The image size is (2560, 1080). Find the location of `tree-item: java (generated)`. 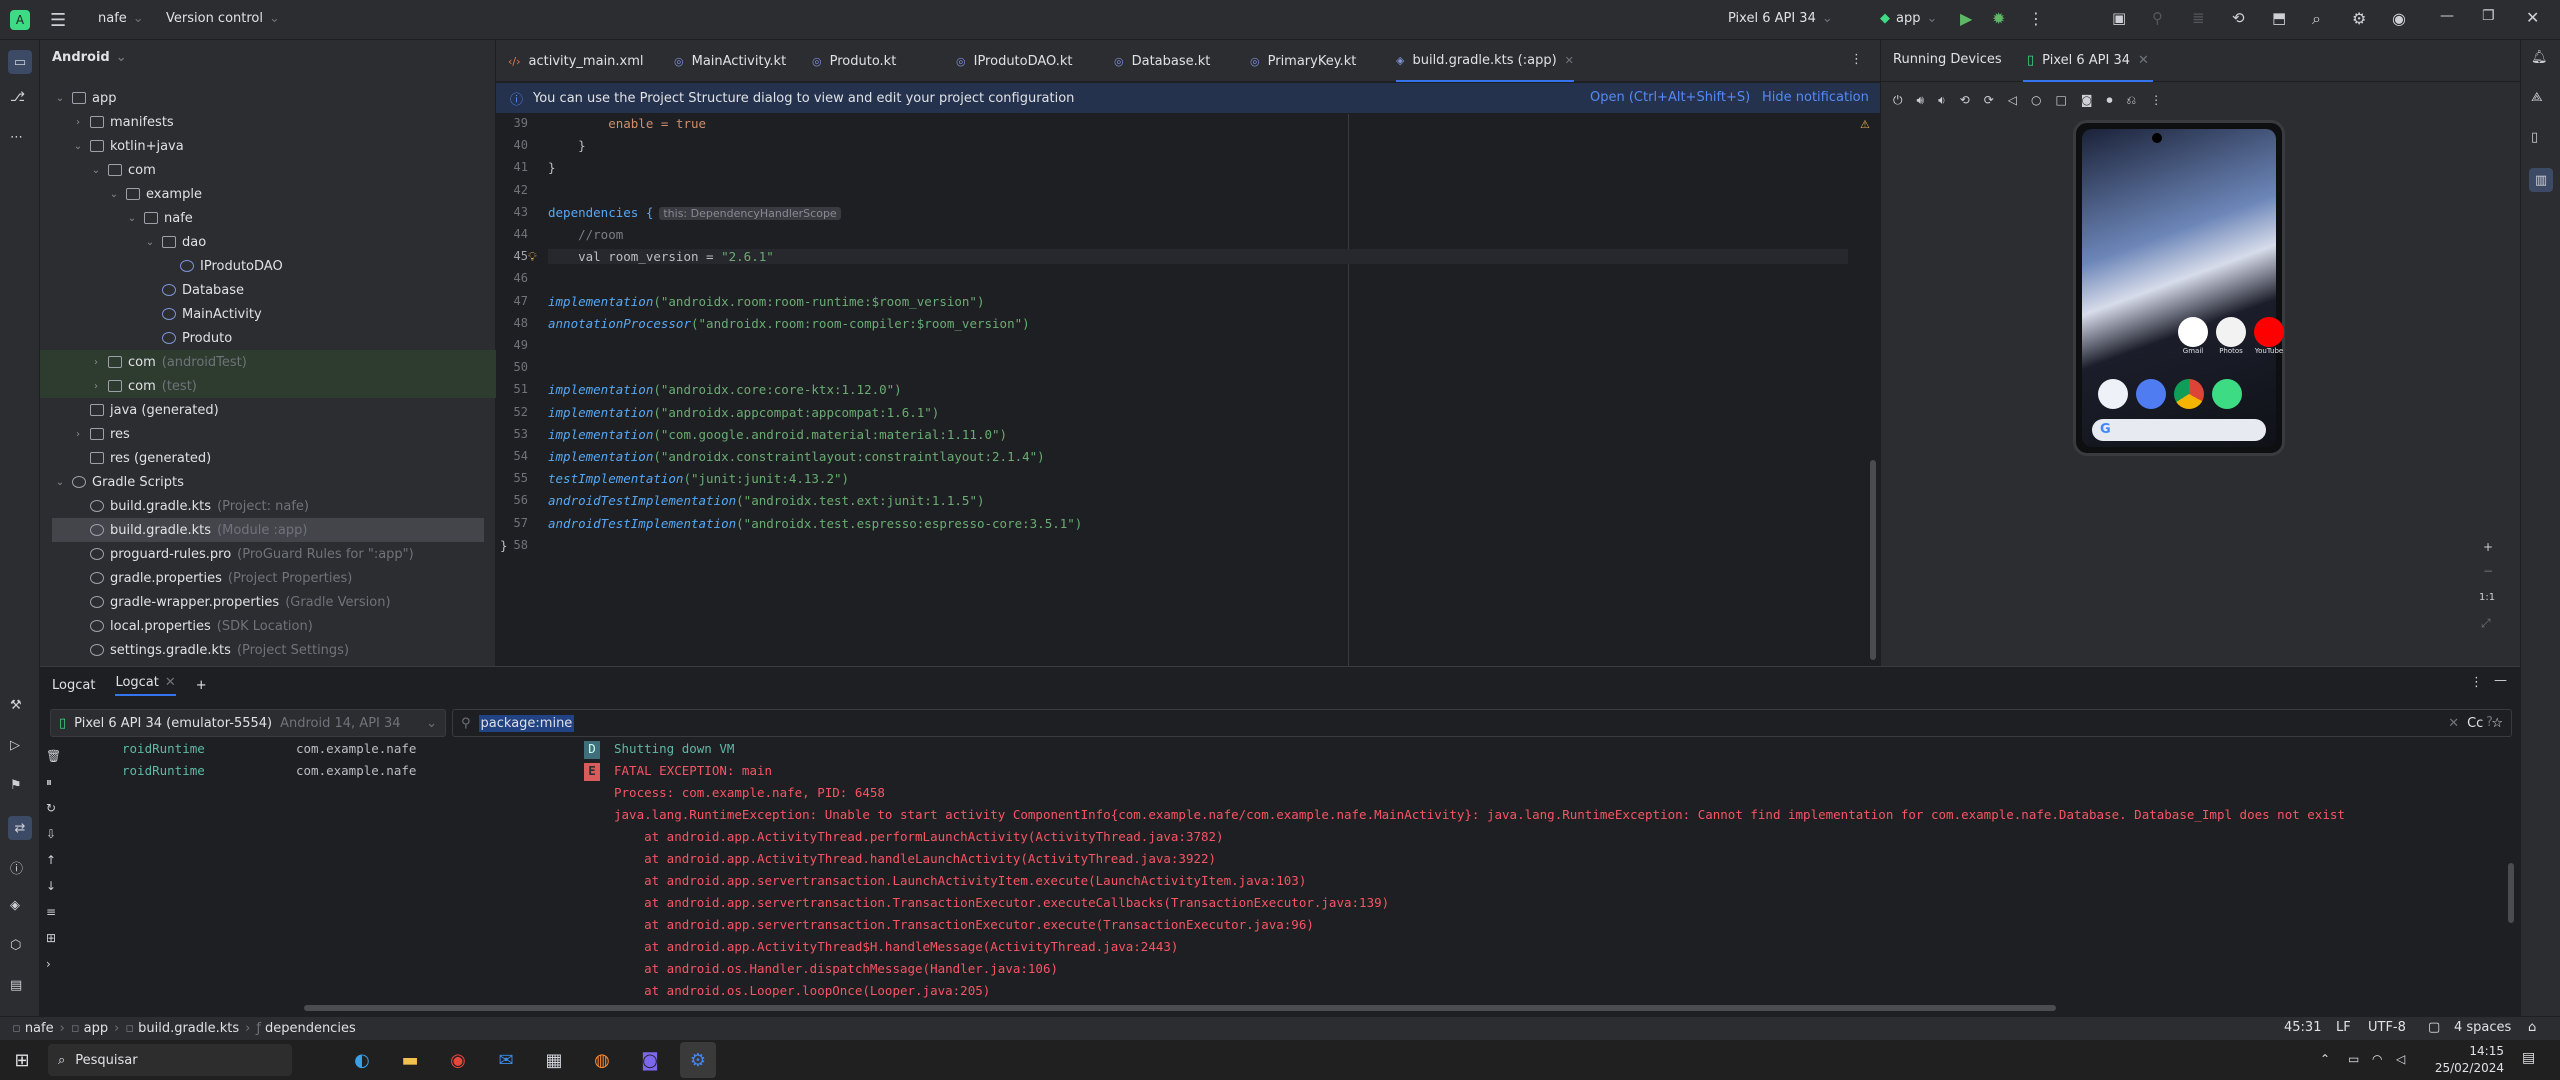

tree-item: java (generated) is located at coordinates (148, 410).